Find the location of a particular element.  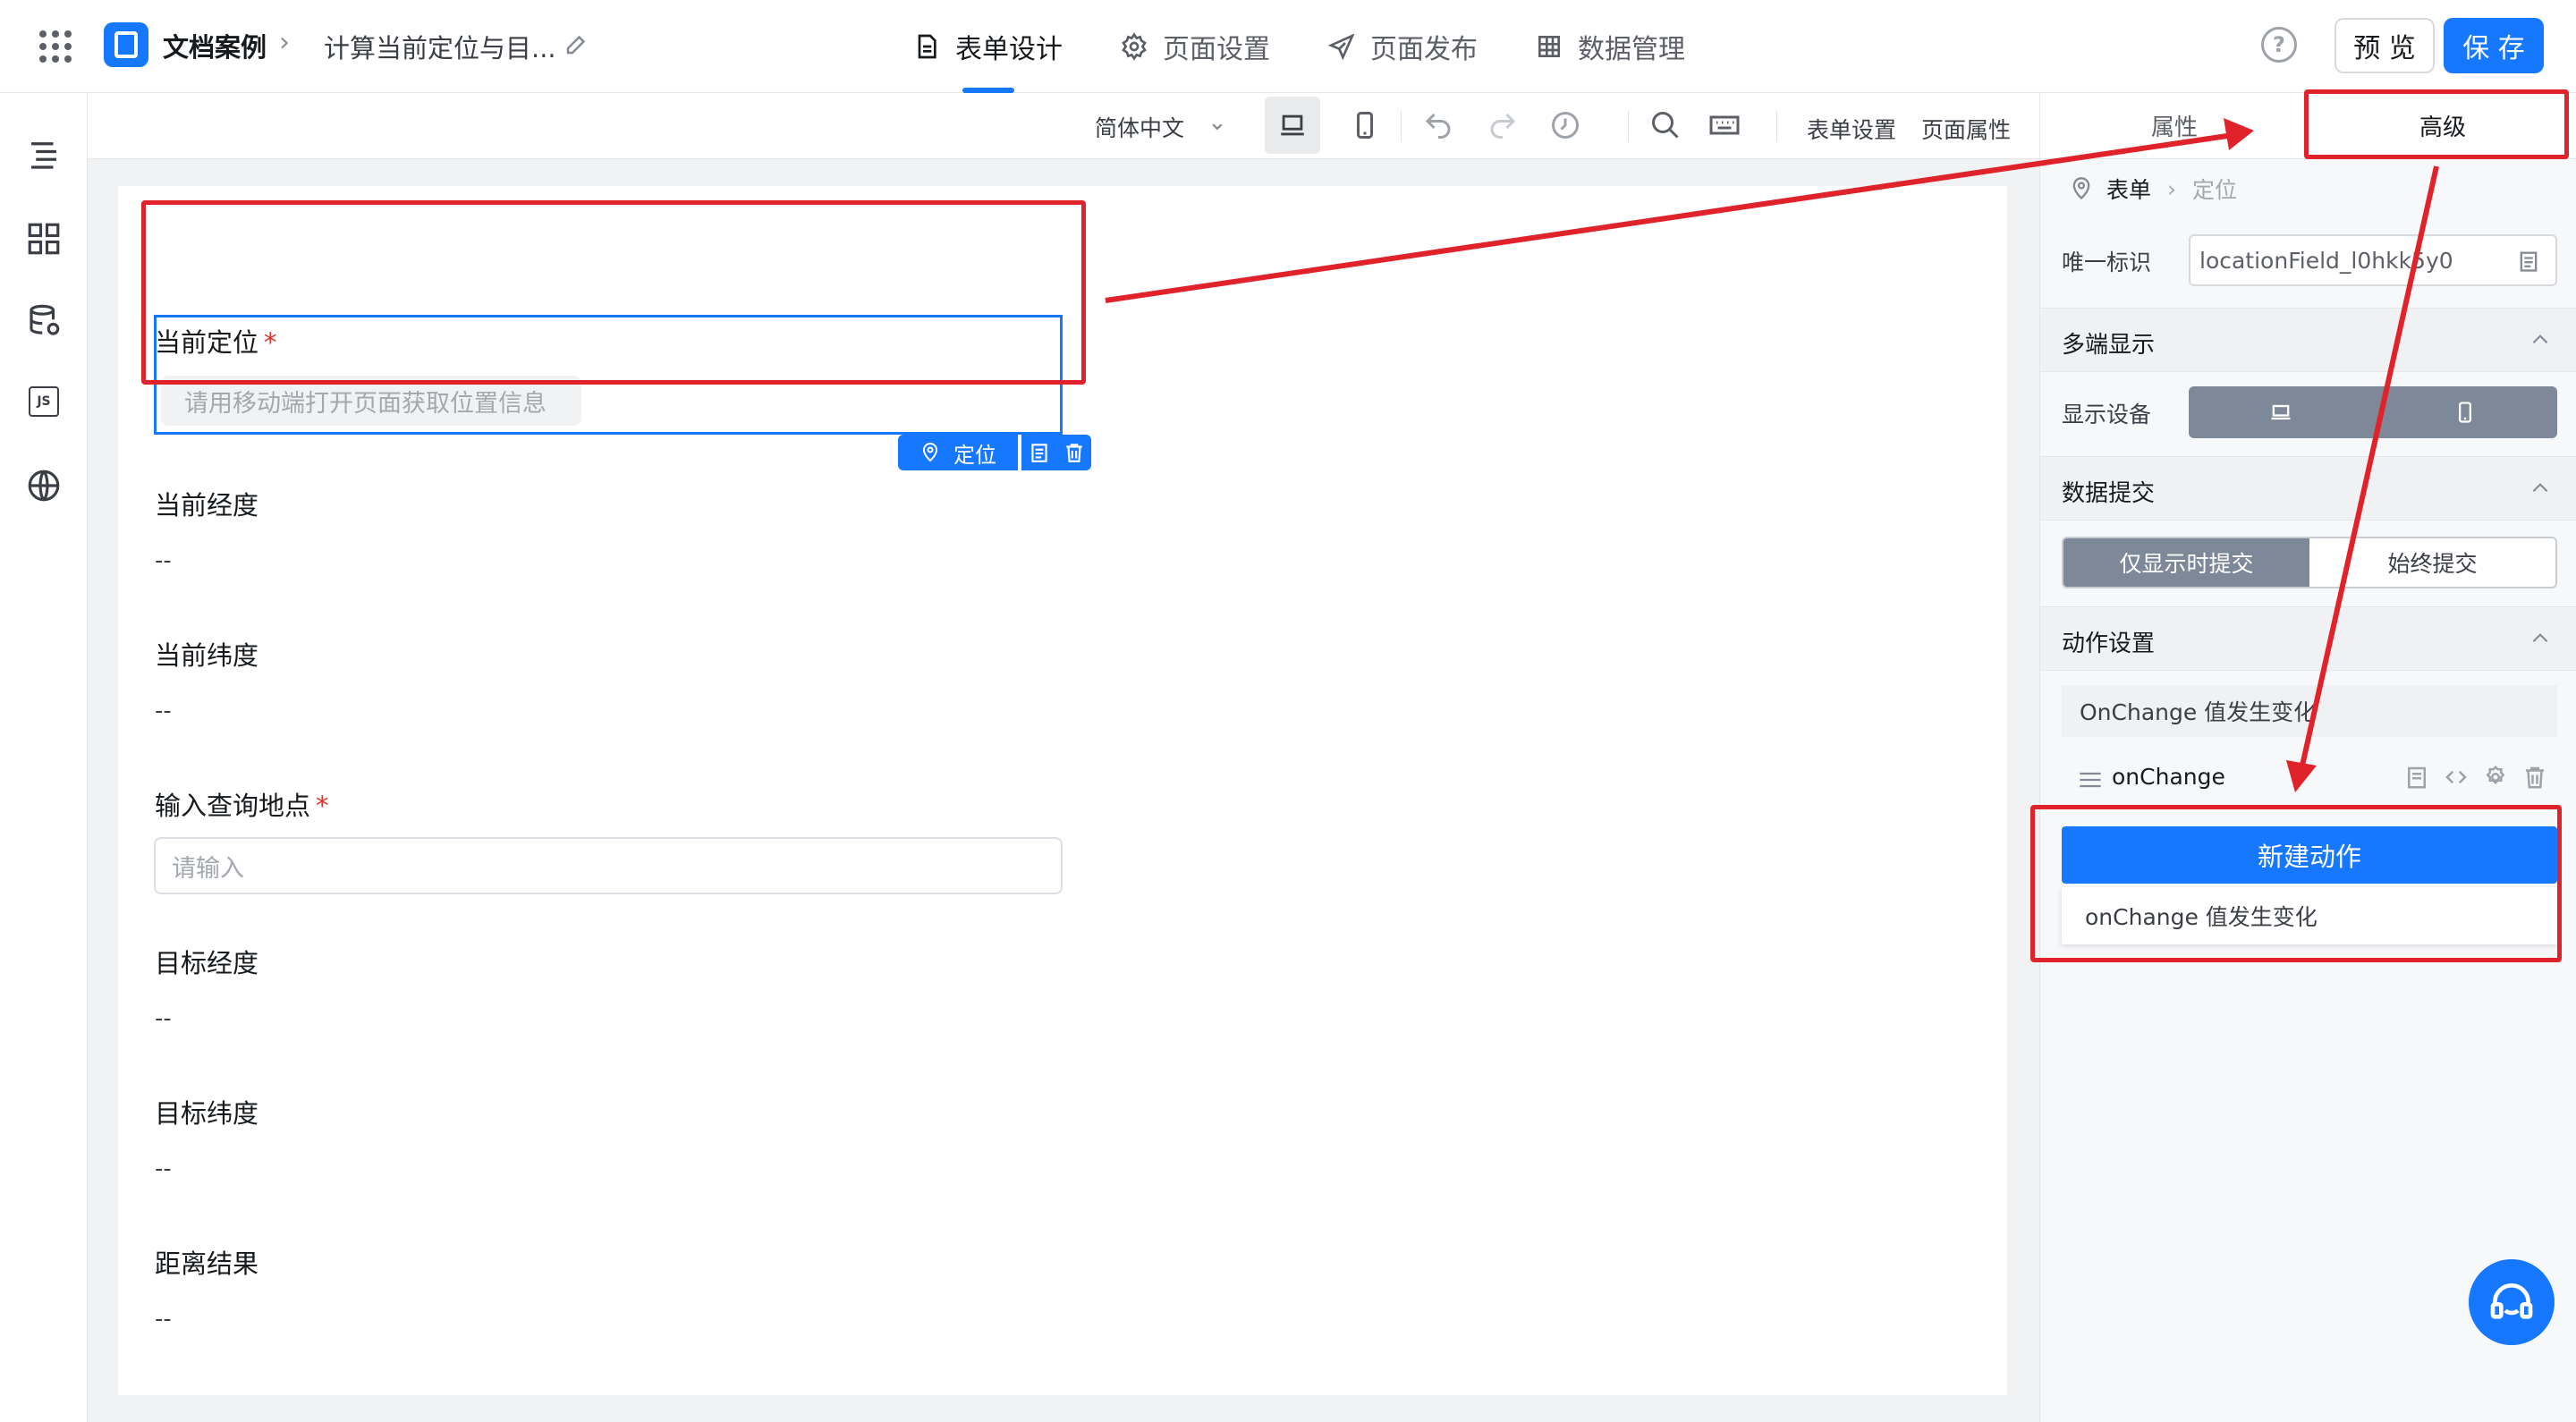

field-label-target-latitude: 目标纬度 is located at coordinates (207, 1113).